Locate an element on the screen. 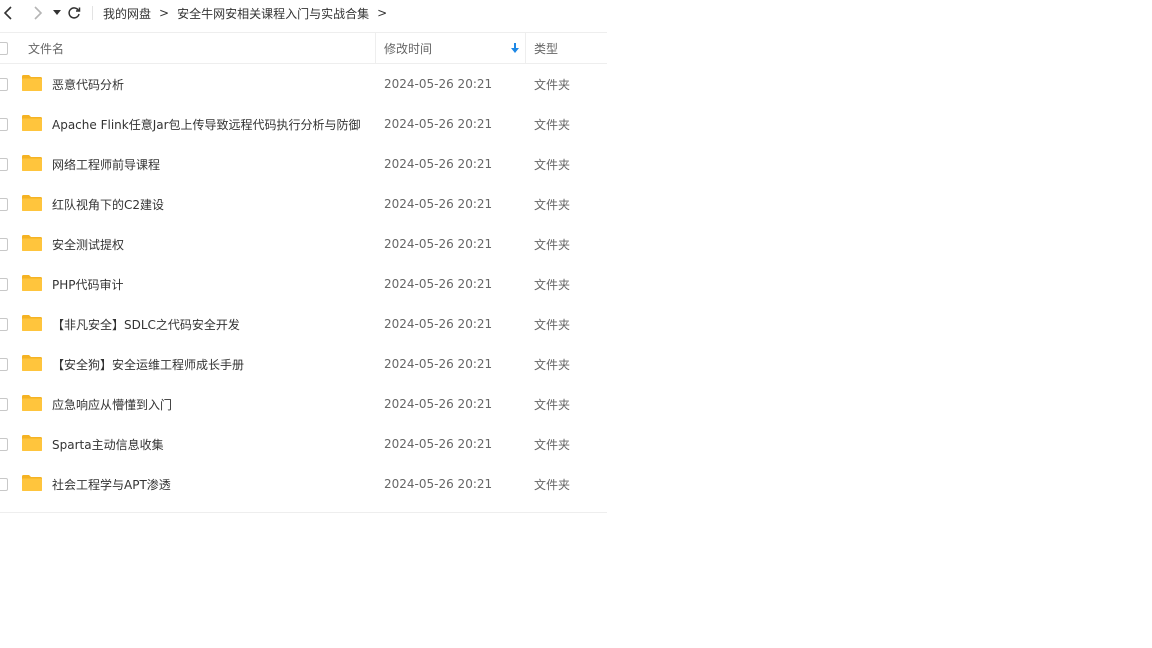 This screenshot has height=648, width=1152. refresh-icon is located at coordinates (74, 13).